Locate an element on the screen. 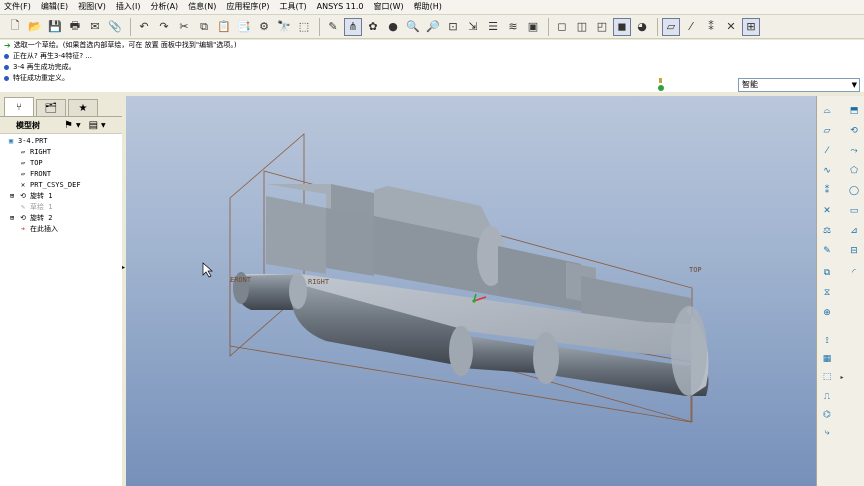  menu-insert: 插入(I) is located at coordinates (129, 7).